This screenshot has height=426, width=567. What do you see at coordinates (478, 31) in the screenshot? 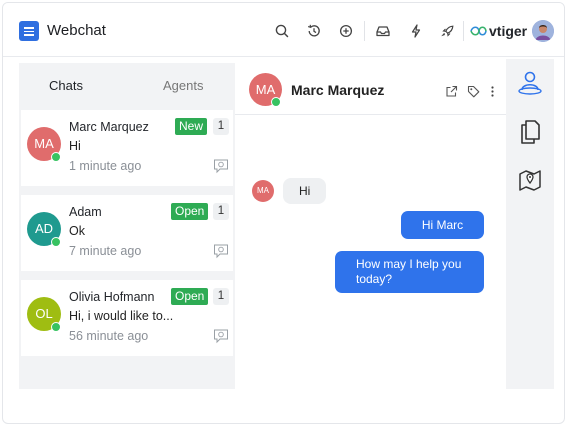
I see `vtiger-logo-icon` at bounding box center [478, 31].